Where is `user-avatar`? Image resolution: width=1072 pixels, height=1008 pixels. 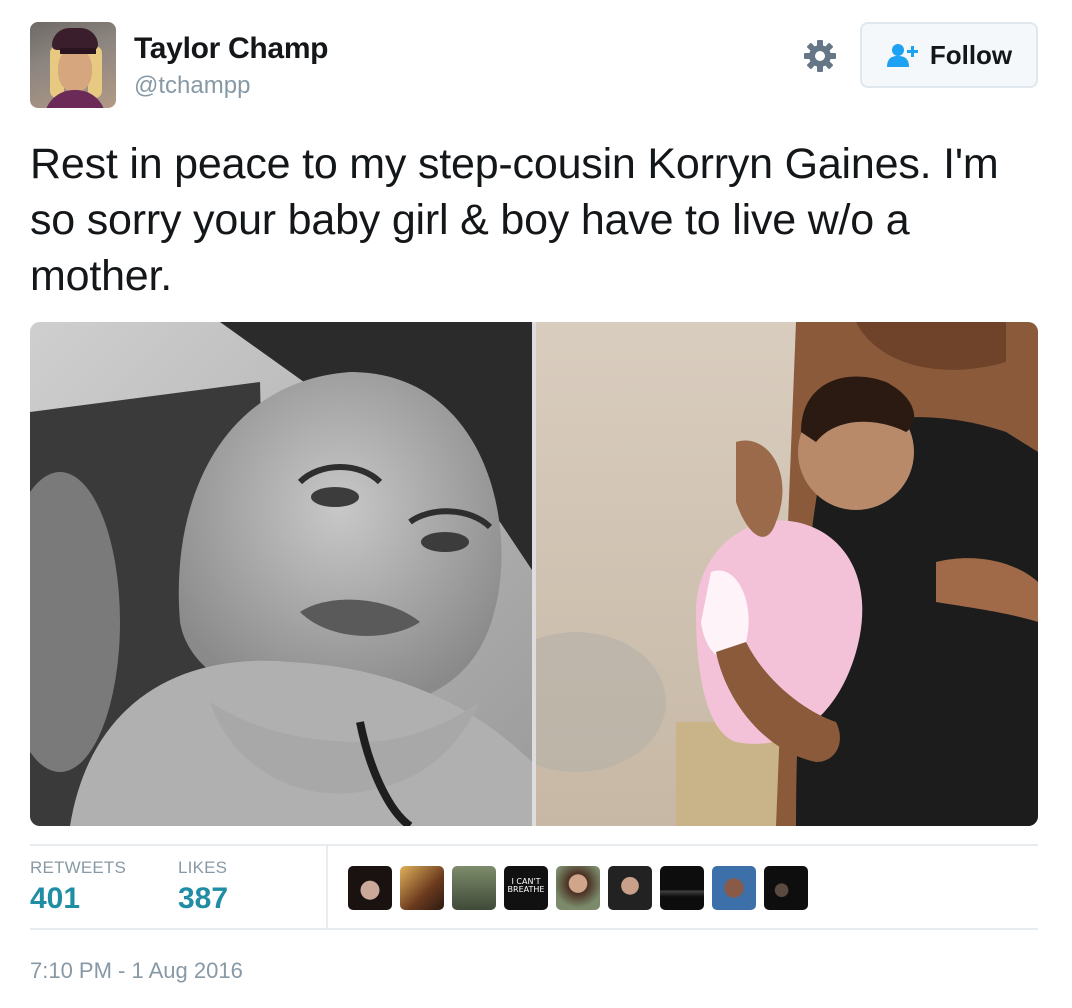 user-avatar is located at coordinates (73, 65).